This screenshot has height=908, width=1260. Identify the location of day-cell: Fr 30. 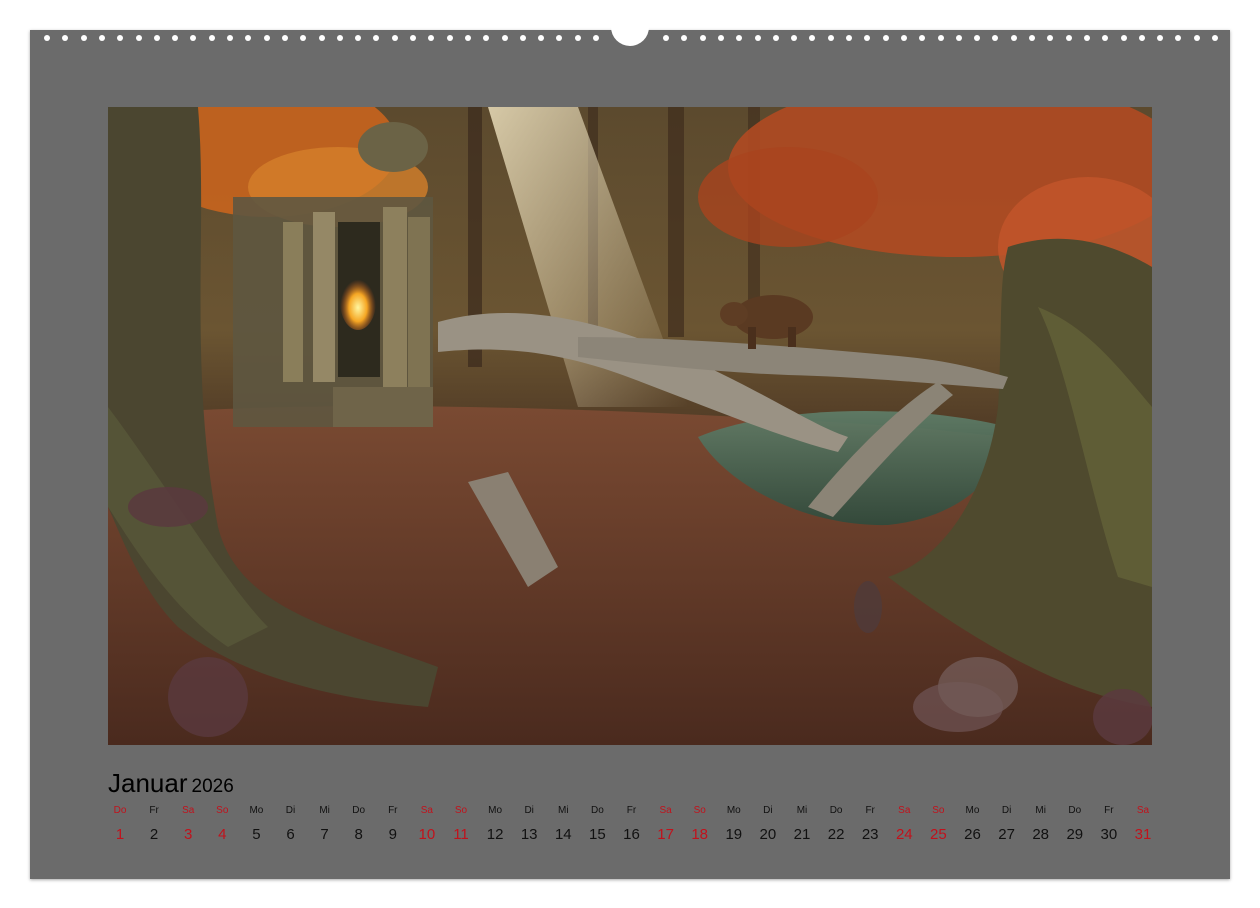
(1109, 824).